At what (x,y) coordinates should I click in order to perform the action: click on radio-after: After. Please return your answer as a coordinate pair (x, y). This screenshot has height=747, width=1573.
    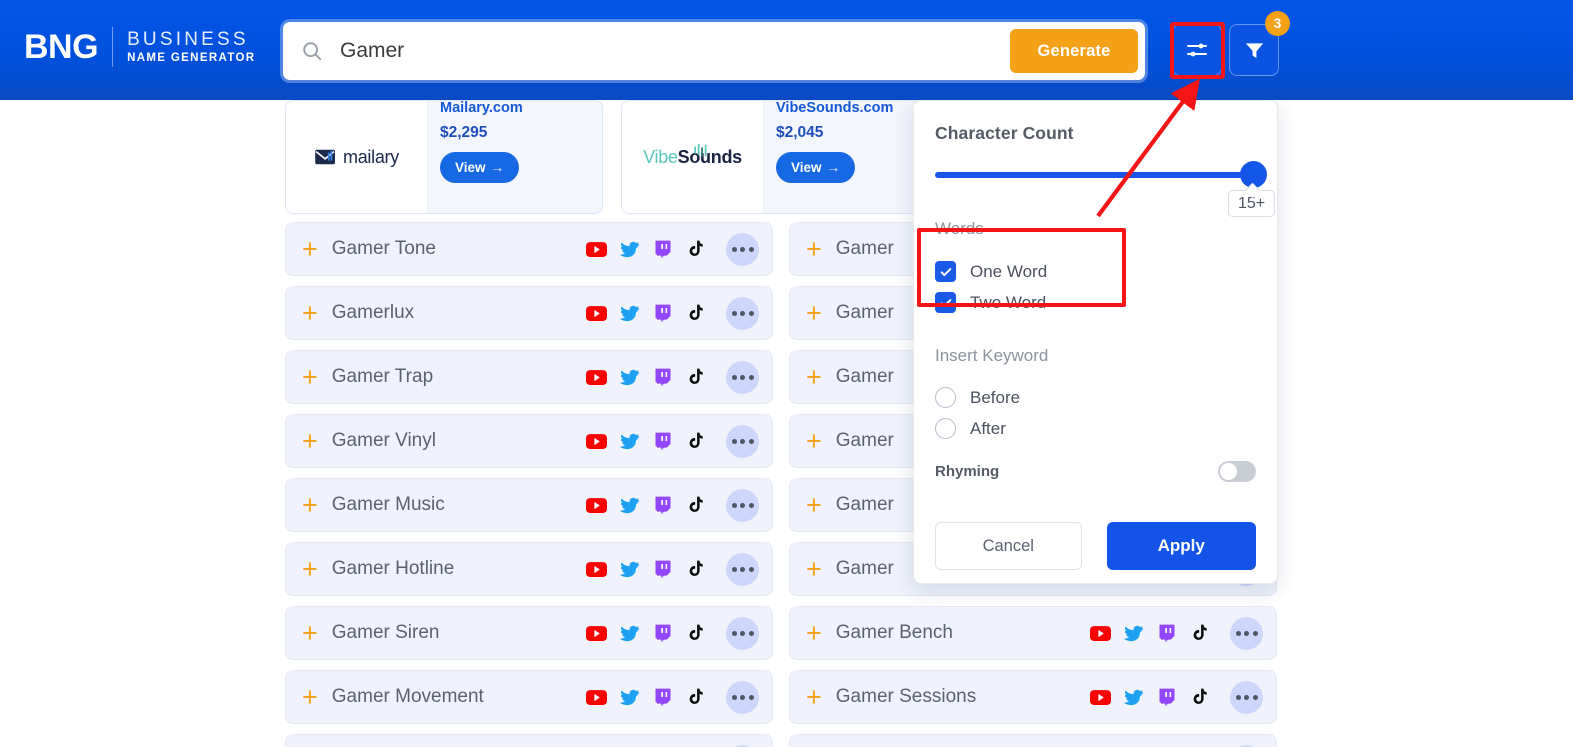
    Looking at the image, I should click on (1095, 428).